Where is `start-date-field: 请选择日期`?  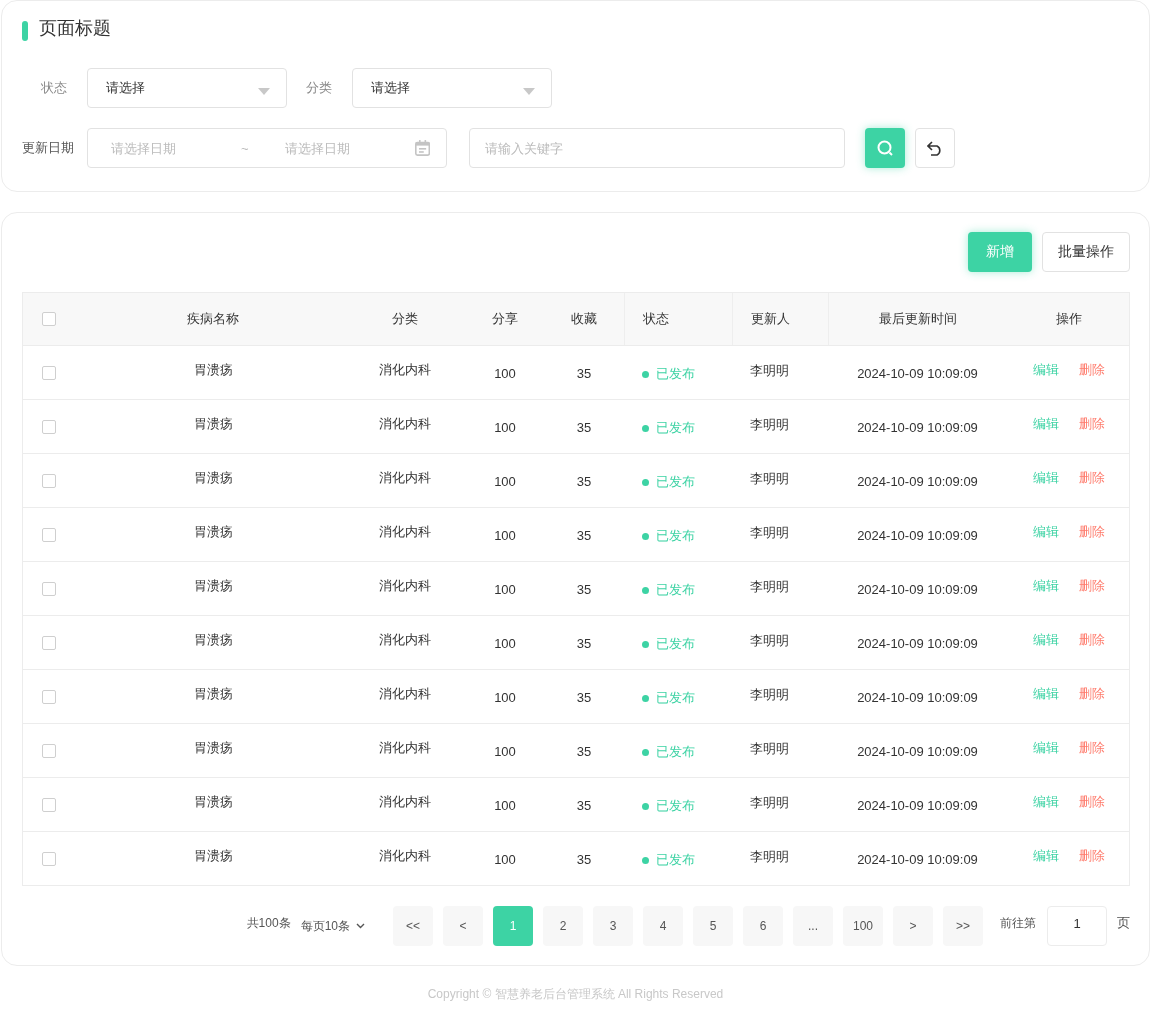 start-date-field: 请选择日期 is located at coordinates (176, 148).